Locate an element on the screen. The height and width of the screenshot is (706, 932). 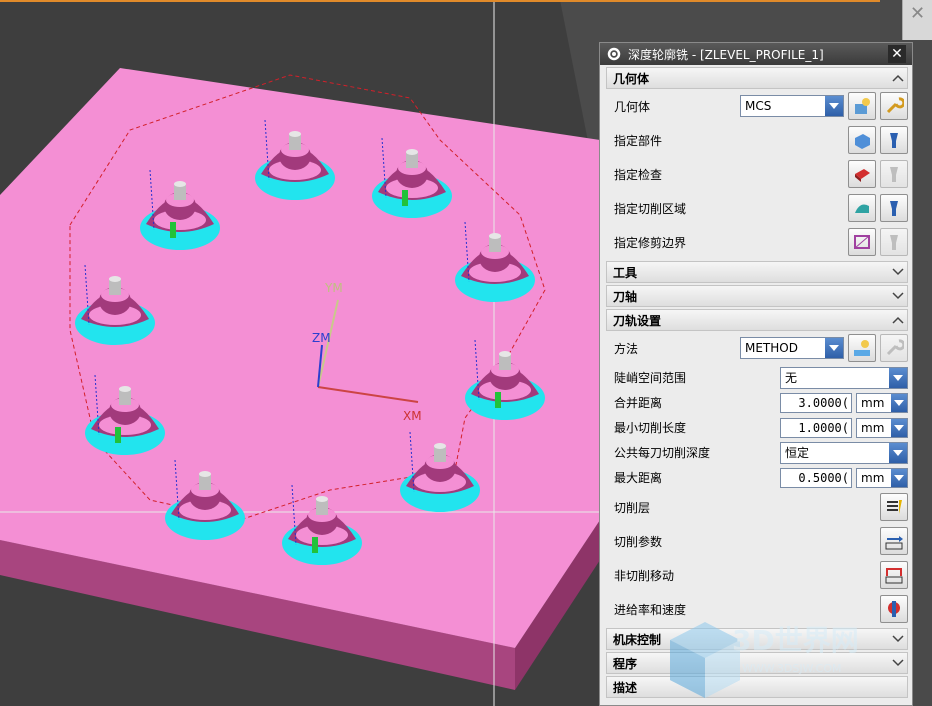
dialog-title: 深度轮廓铣 - [ZLEVEL_PROFILE_1] is located at coordinates (726, 54).